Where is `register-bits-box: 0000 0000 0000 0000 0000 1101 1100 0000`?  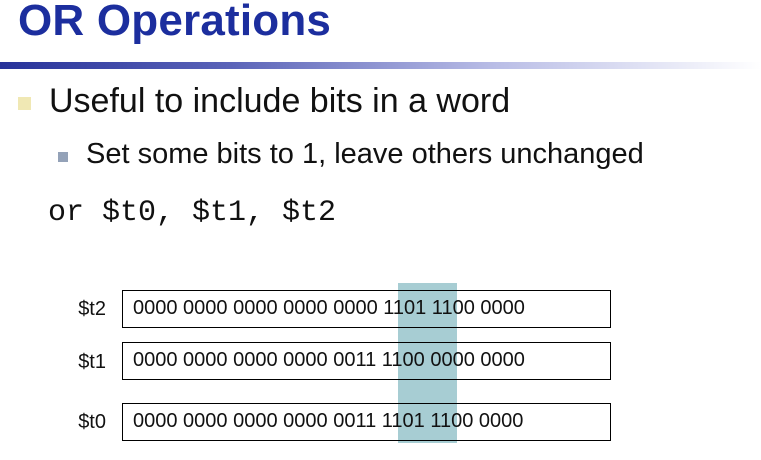
register-bits-box: 0000 0000 0000 0000 0000 1101 1100 0000 is located at coordinates (366, 309).